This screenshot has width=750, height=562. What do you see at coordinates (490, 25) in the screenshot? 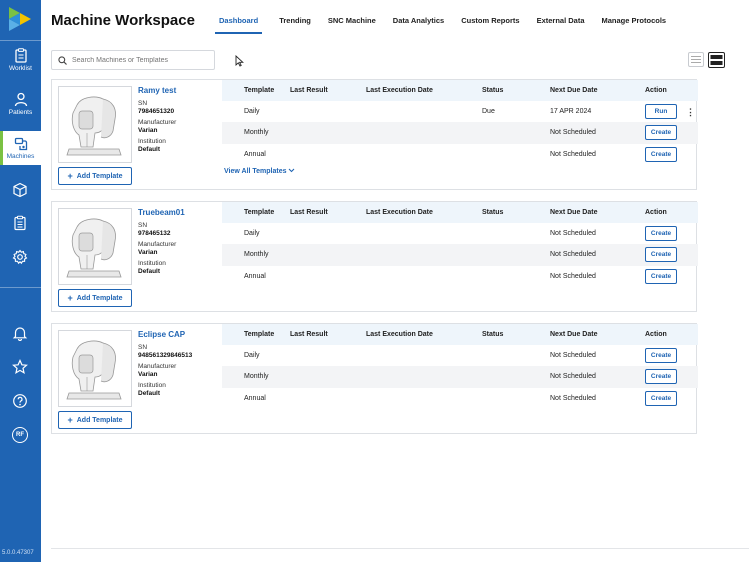
I see `tab-custom-reports: Custom Reports` at bounding box center [490, 25].